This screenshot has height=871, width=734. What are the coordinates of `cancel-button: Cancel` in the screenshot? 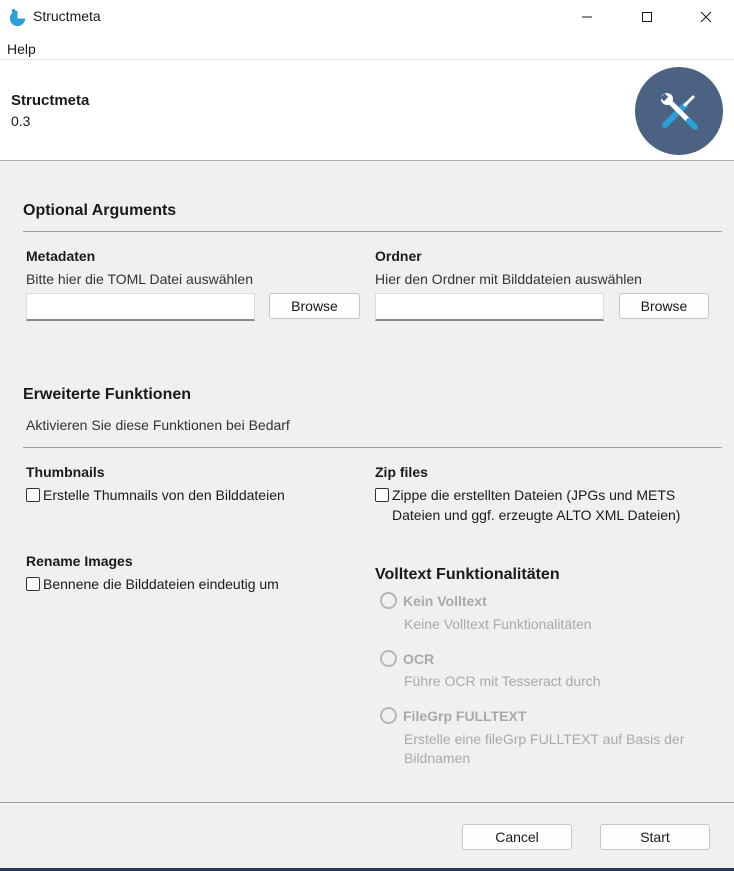 It's located at (517, 837).